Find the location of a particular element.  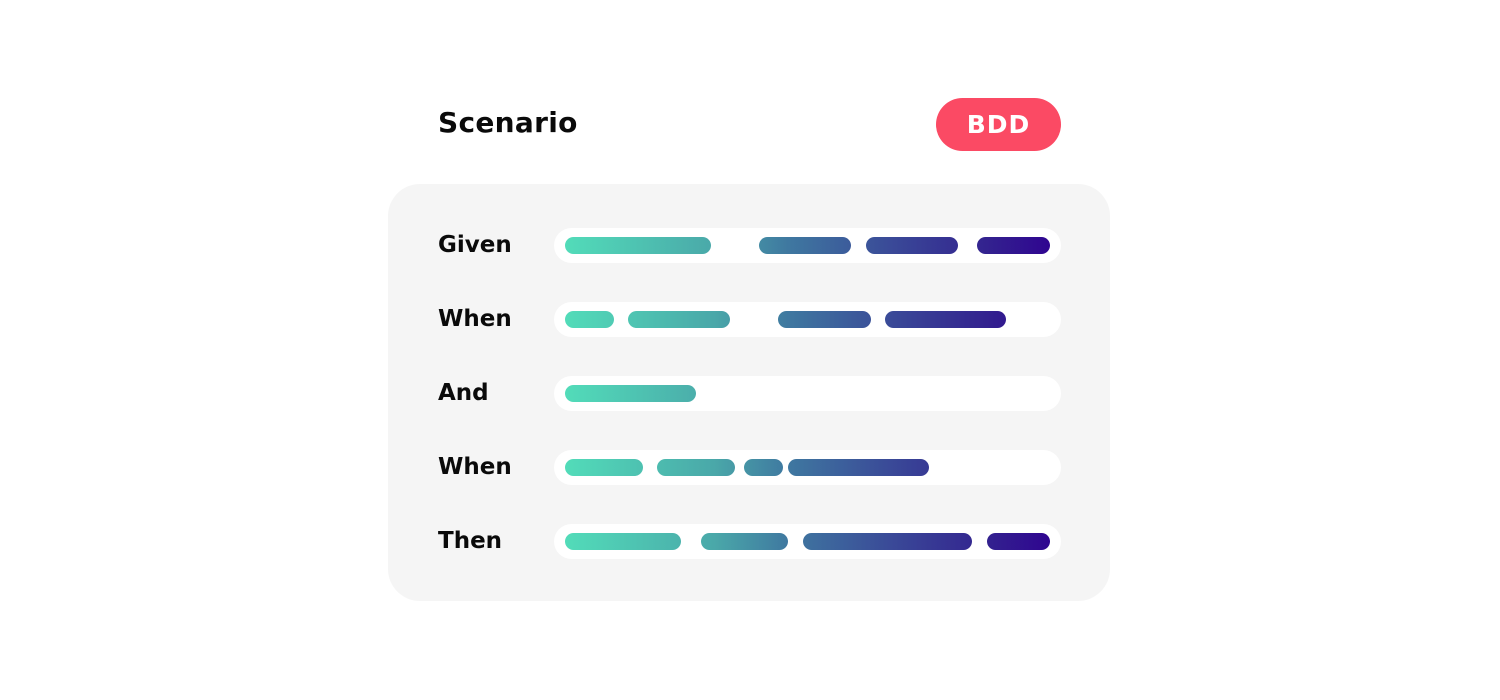

bdd-badge: BDD is located at coordinates (998, 124).